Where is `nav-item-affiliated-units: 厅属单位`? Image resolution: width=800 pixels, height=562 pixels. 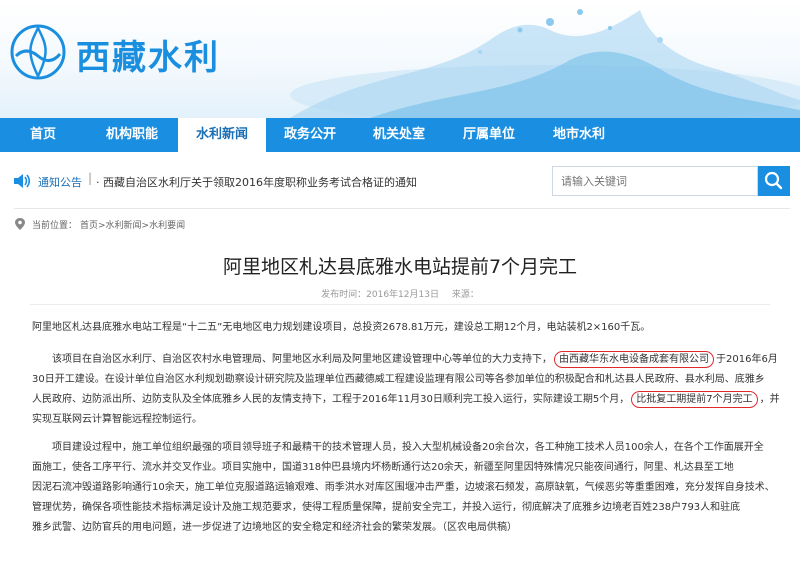
nav-item-affiliated-units: 厅属单位 is located at coordinates (489, 135).